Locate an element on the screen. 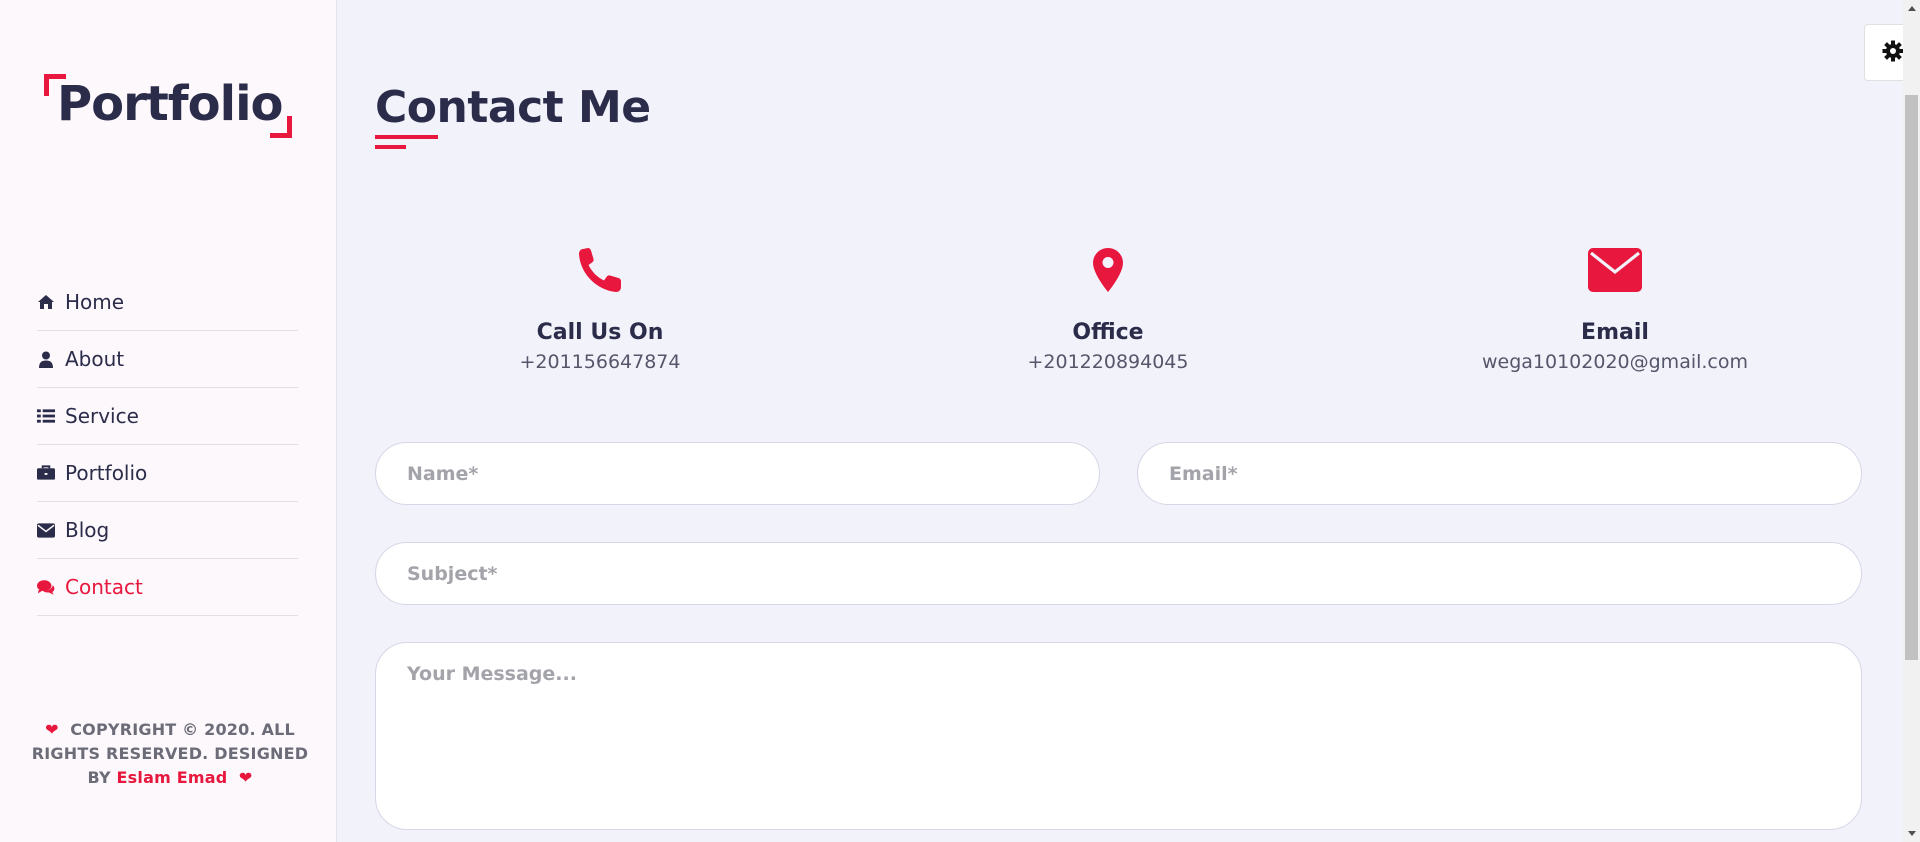 Image resolution: width=1920 pixels, height=842 pixels. sidebar-item-service: Service is located at coordinates (167, 416).